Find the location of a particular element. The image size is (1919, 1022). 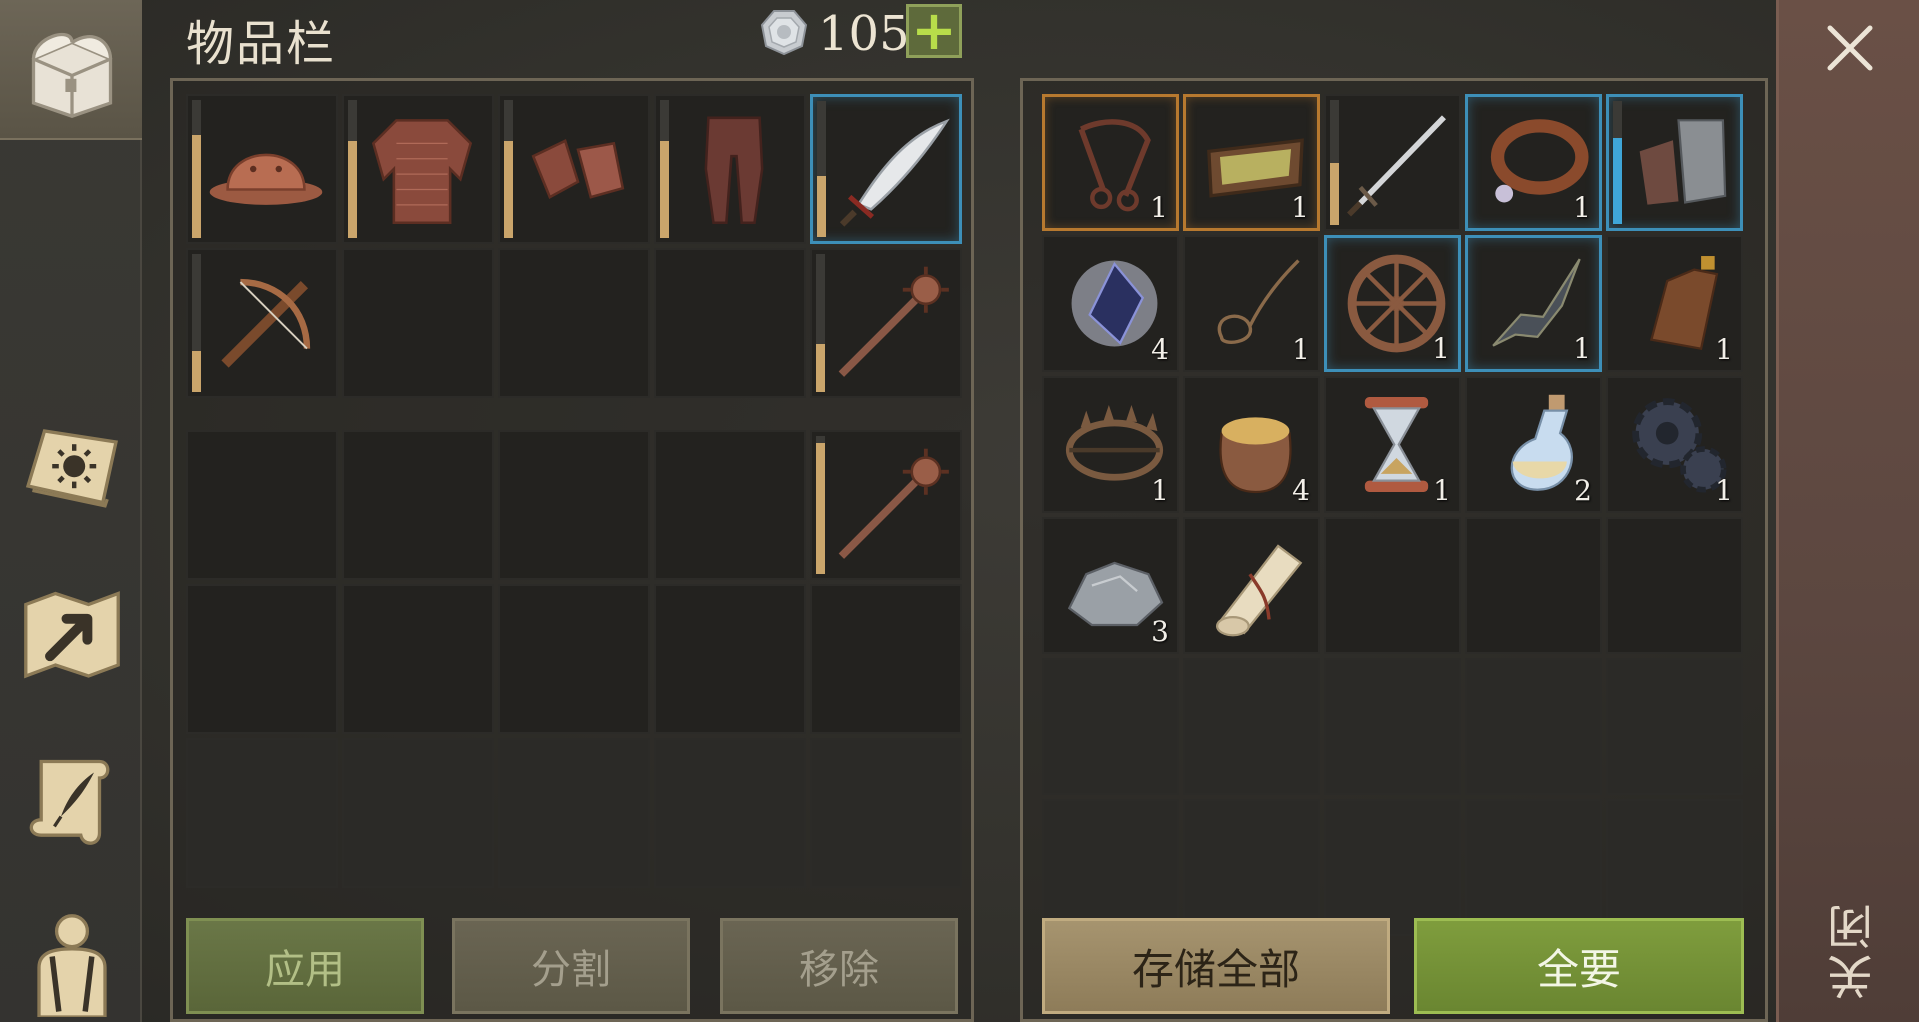

currency-value: 105 is located at coordinates (864, 34).